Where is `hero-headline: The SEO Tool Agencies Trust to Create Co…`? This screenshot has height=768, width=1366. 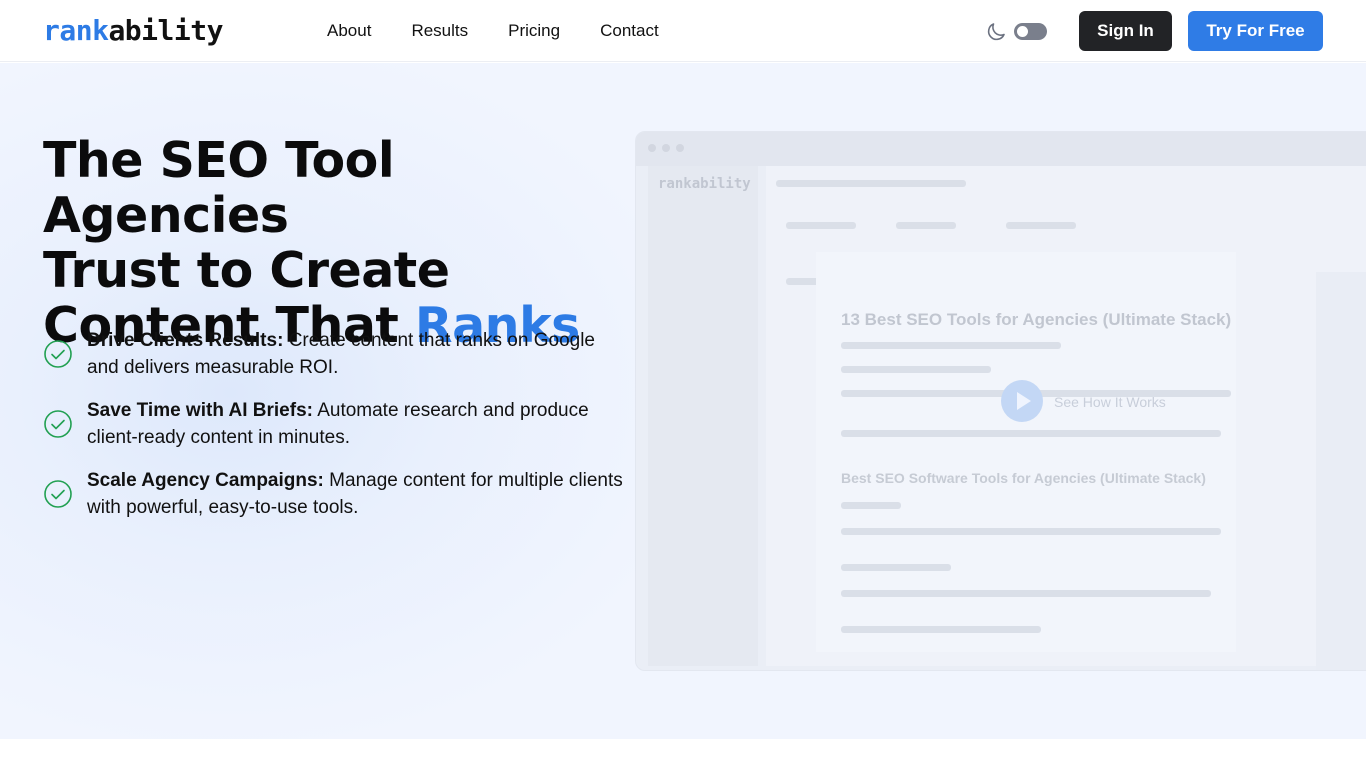
hero-headline: The SEO Tool Agencies Trust to Create Co… is located at coordinates (343, 243).